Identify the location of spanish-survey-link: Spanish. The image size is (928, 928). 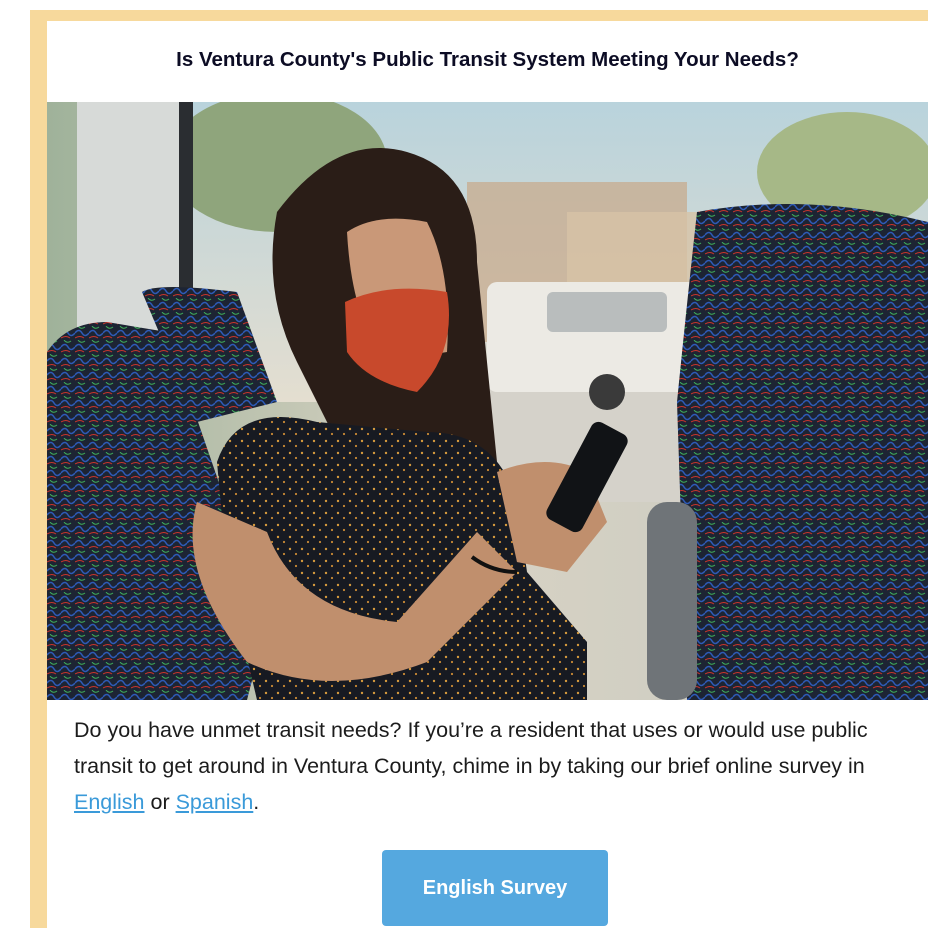
(215, 802).